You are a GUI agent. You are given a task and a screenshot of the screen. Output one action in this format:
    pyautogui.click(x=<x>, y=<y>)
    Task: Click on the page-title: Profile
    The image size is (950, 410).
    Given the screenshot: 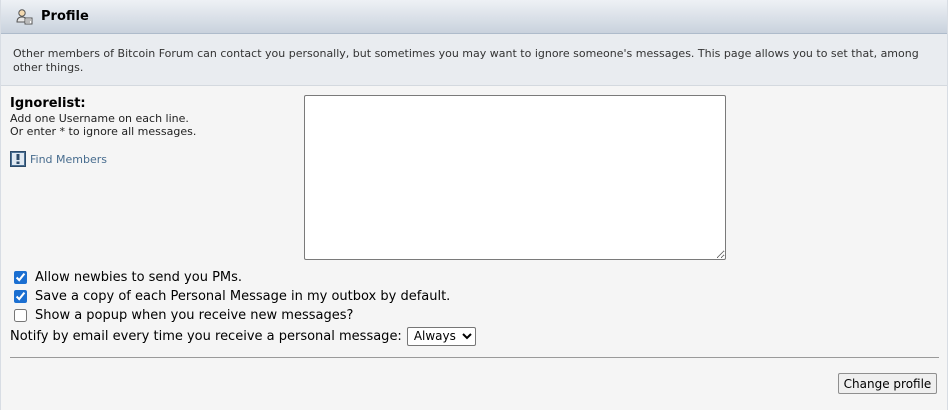 What is the action you would take?
    pyautogui.click(x=65, y=16)
    